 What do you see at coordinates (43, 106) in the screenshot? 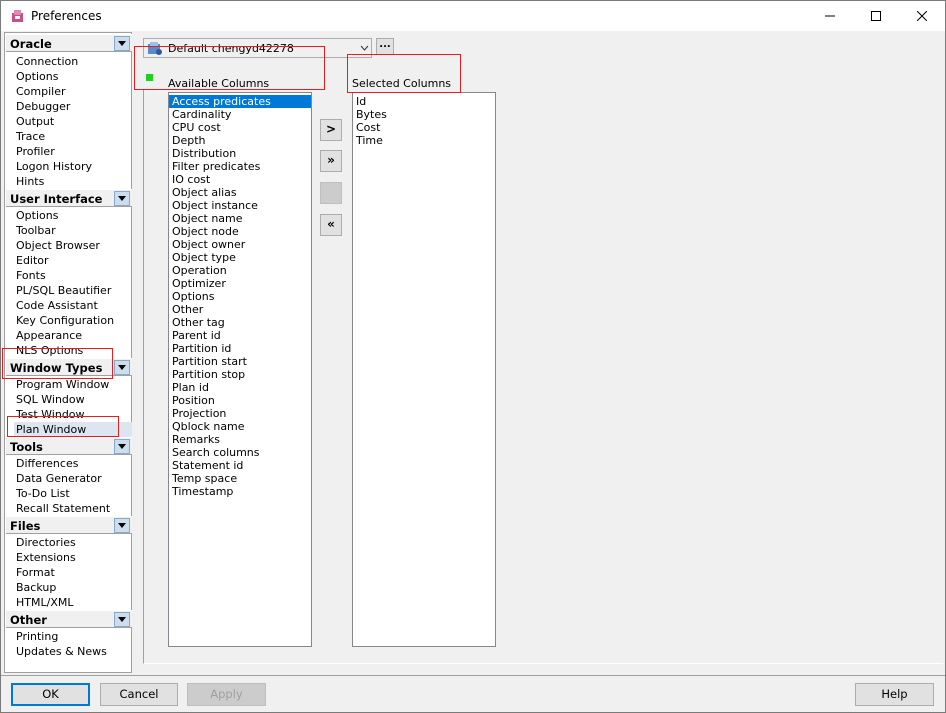
I see `sidebar-item-debugger: Debugger` at bounding box center [43, 106].